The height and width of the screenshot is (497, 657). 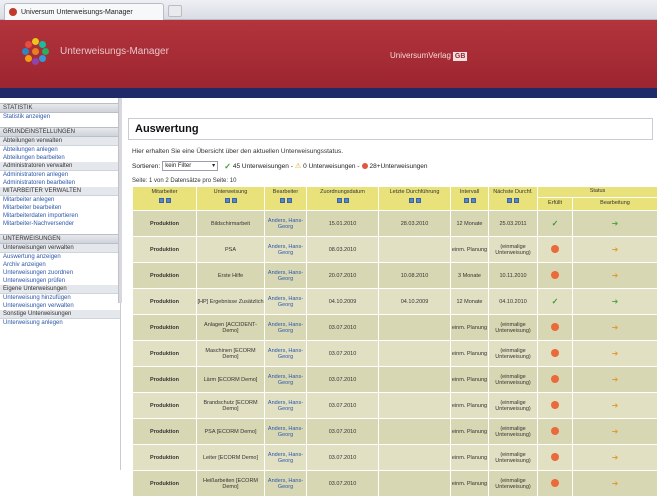 I want to click on filter-select: kein Filter▾, so click(x=190, y=166).